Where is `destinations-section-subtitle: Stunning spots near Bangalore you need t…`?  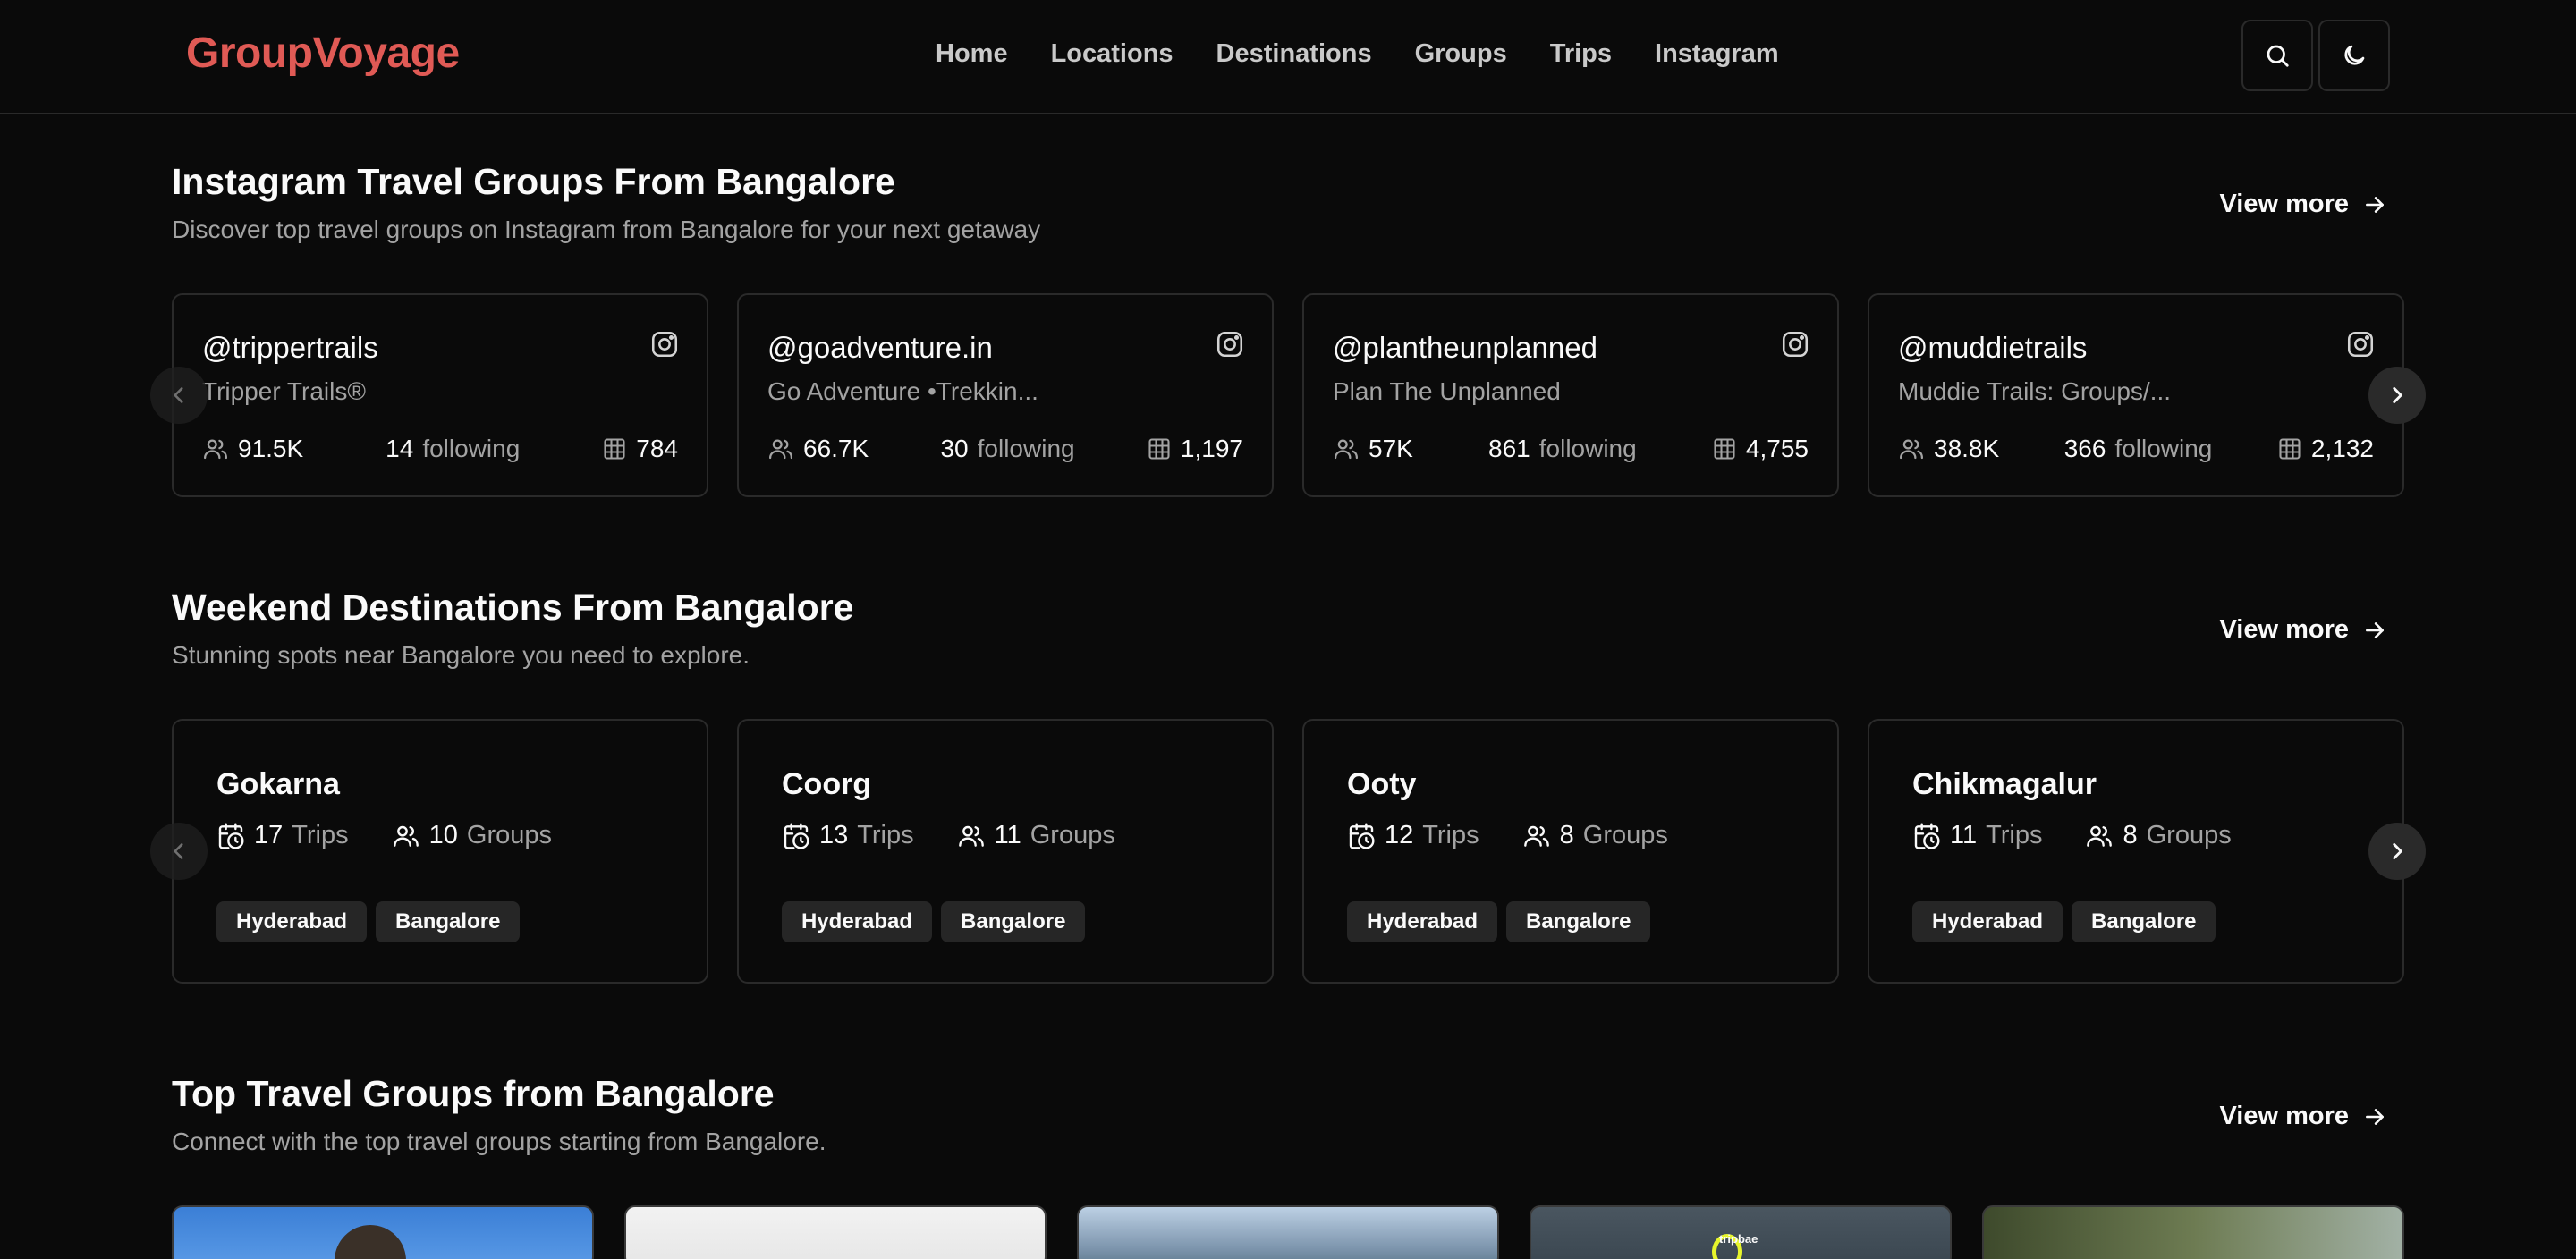 destinations-section-subtitle: Stunning spots near Bangalore you need t… is located at coordinates (461, 655).